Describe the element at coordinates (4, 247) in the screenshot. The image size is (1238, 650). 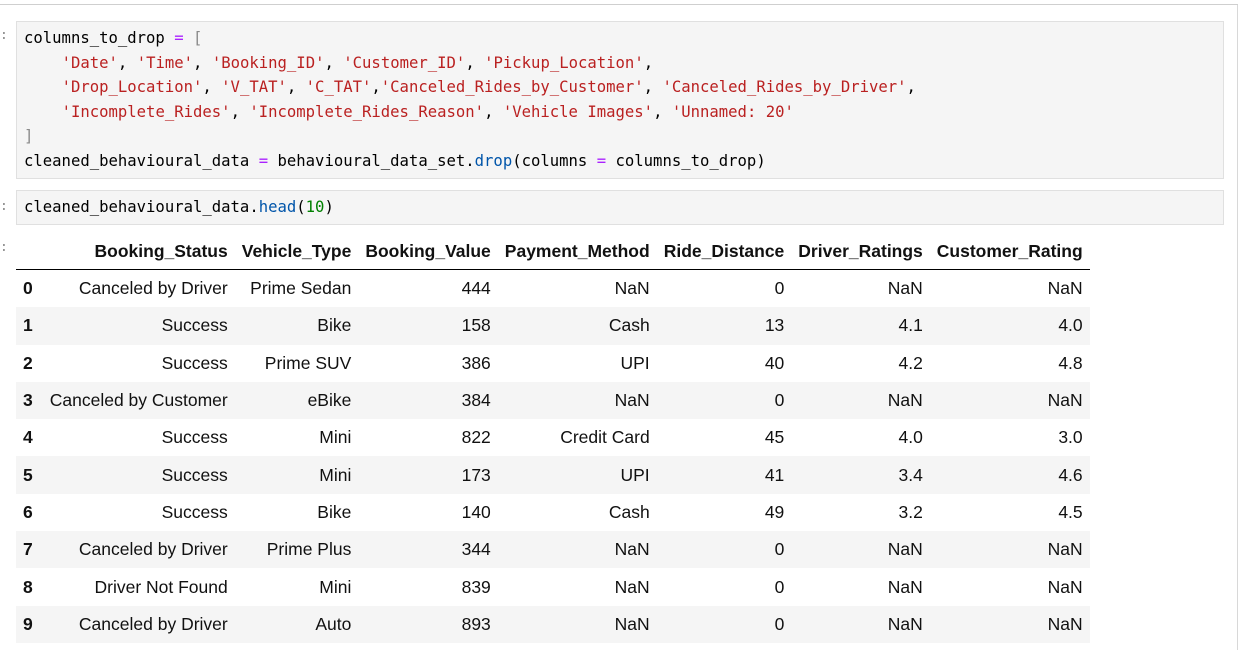
I see `output-prompt: :` at that location.